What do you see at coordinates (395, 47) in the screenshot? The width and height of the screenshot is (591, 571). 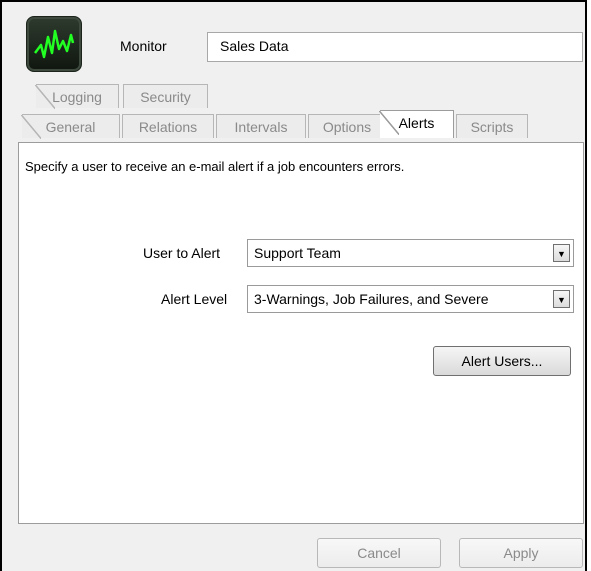 I see `monitor-name-input: Sales Data` at bounding box center [395, 47].